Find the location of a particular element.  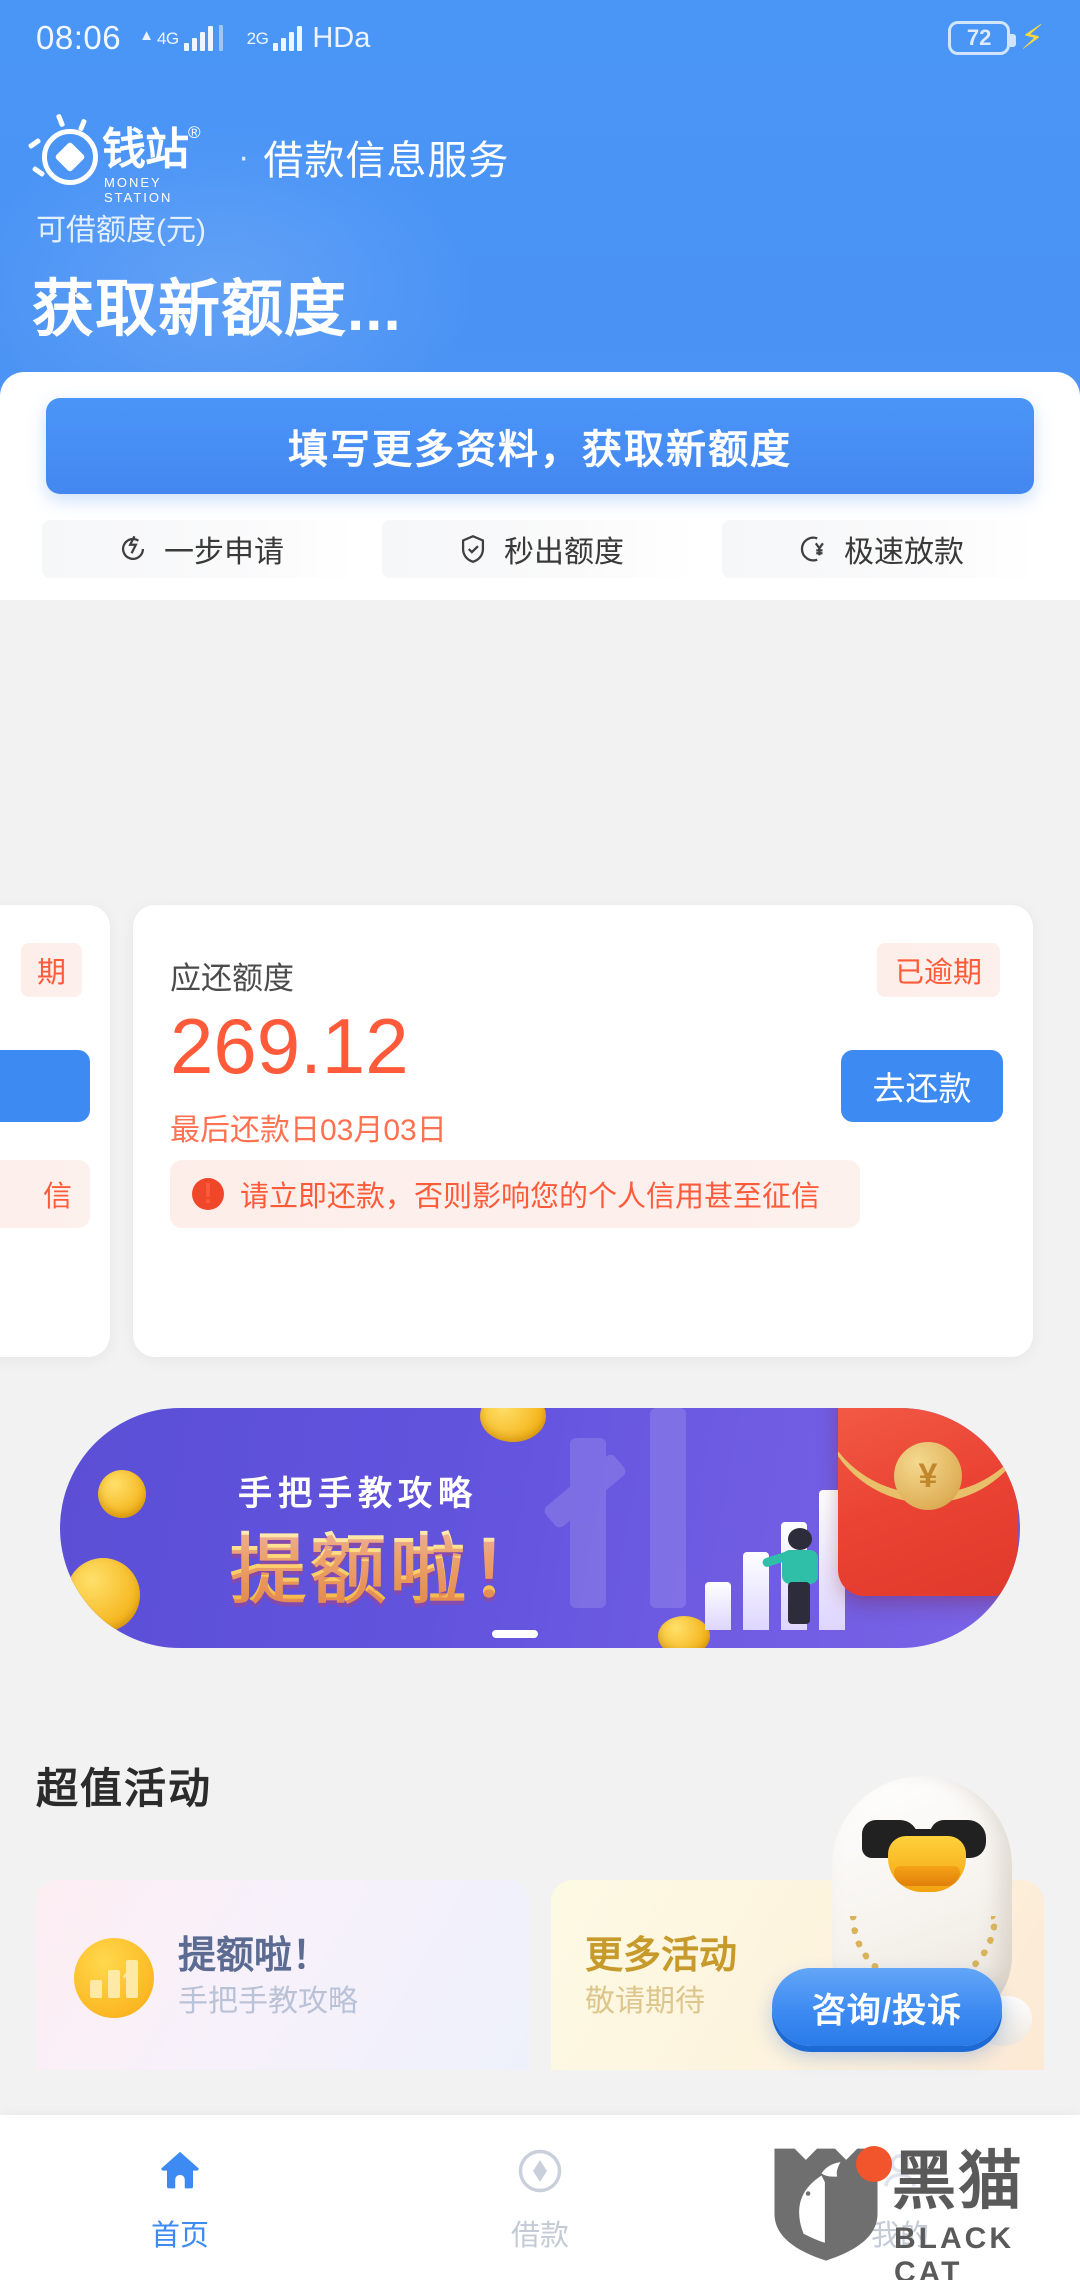

prev-status-badge: 期 is located at coordinates (51, 970).